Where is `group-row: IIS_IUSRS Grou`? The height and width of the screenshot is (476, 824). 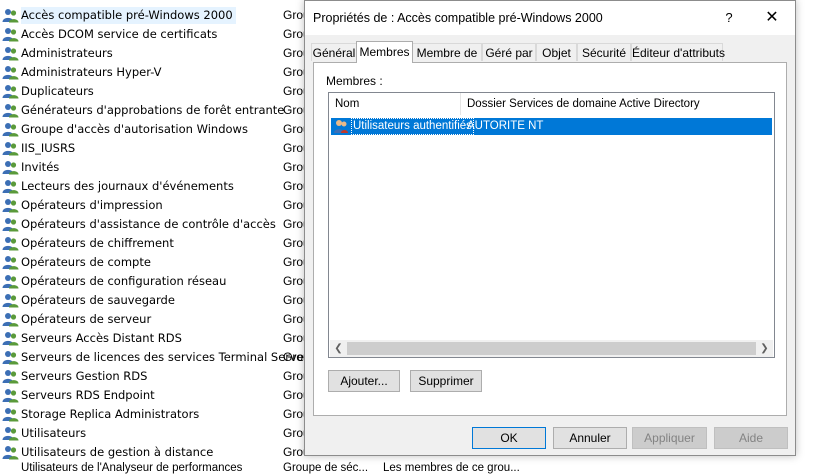 group-row: IIS_IUSRS Grou is located at coordinates (155, 148).